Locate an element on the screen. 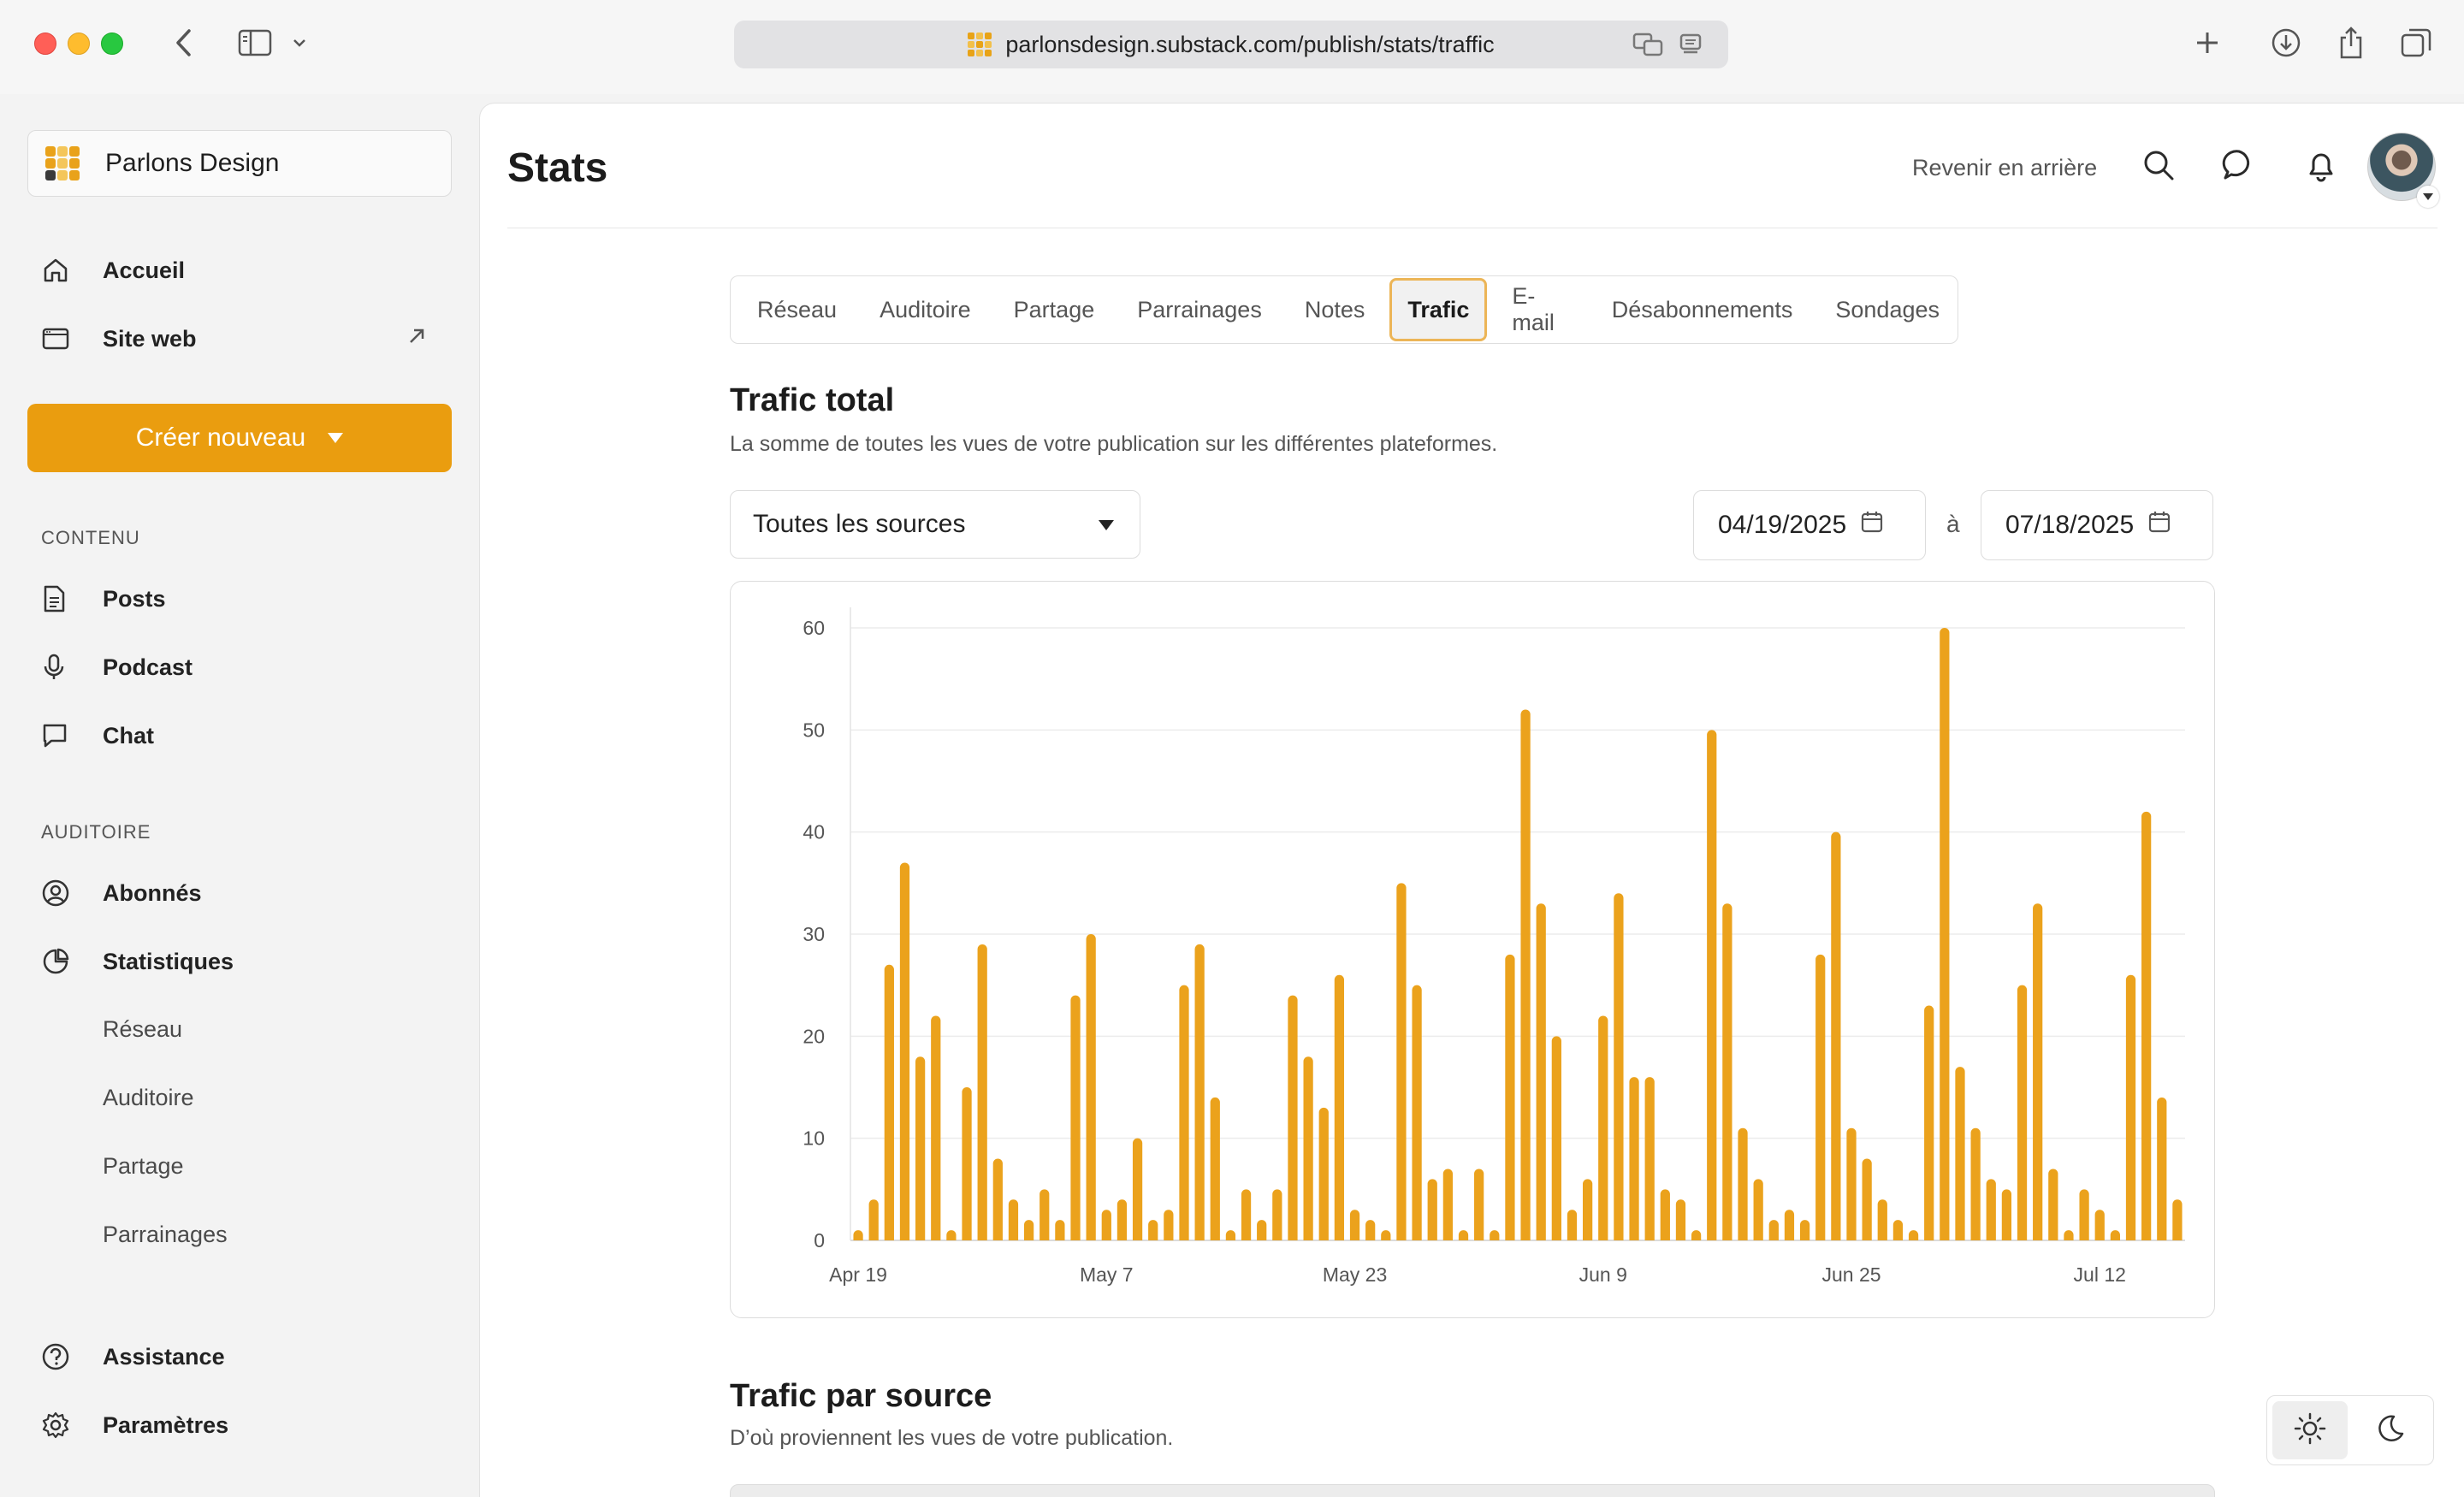 The image size is (2464, 1497). source-select: Toutes les sources is located at coordinates (935, 524).